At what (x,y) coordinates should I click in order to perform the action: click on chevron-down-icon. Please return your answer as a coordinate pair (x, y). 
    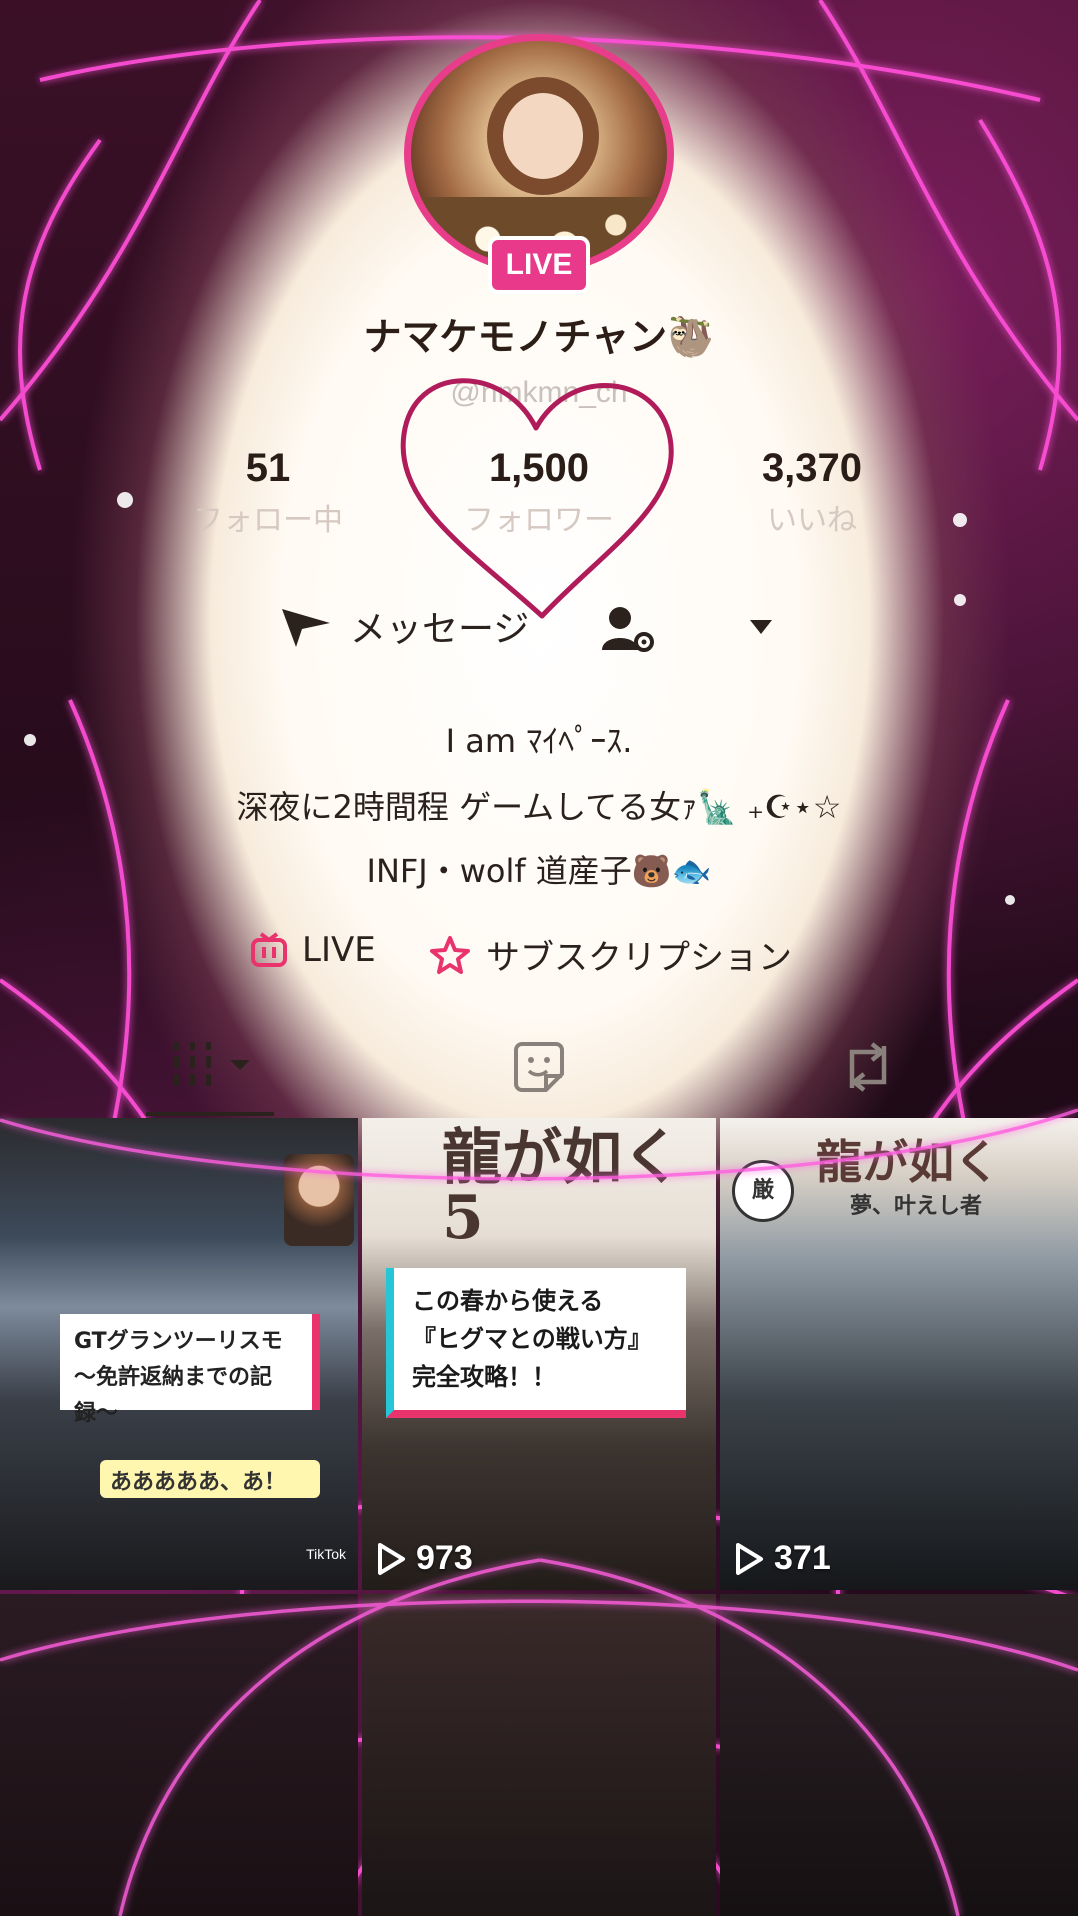
    Looking at the image, I should click on (761, 627).